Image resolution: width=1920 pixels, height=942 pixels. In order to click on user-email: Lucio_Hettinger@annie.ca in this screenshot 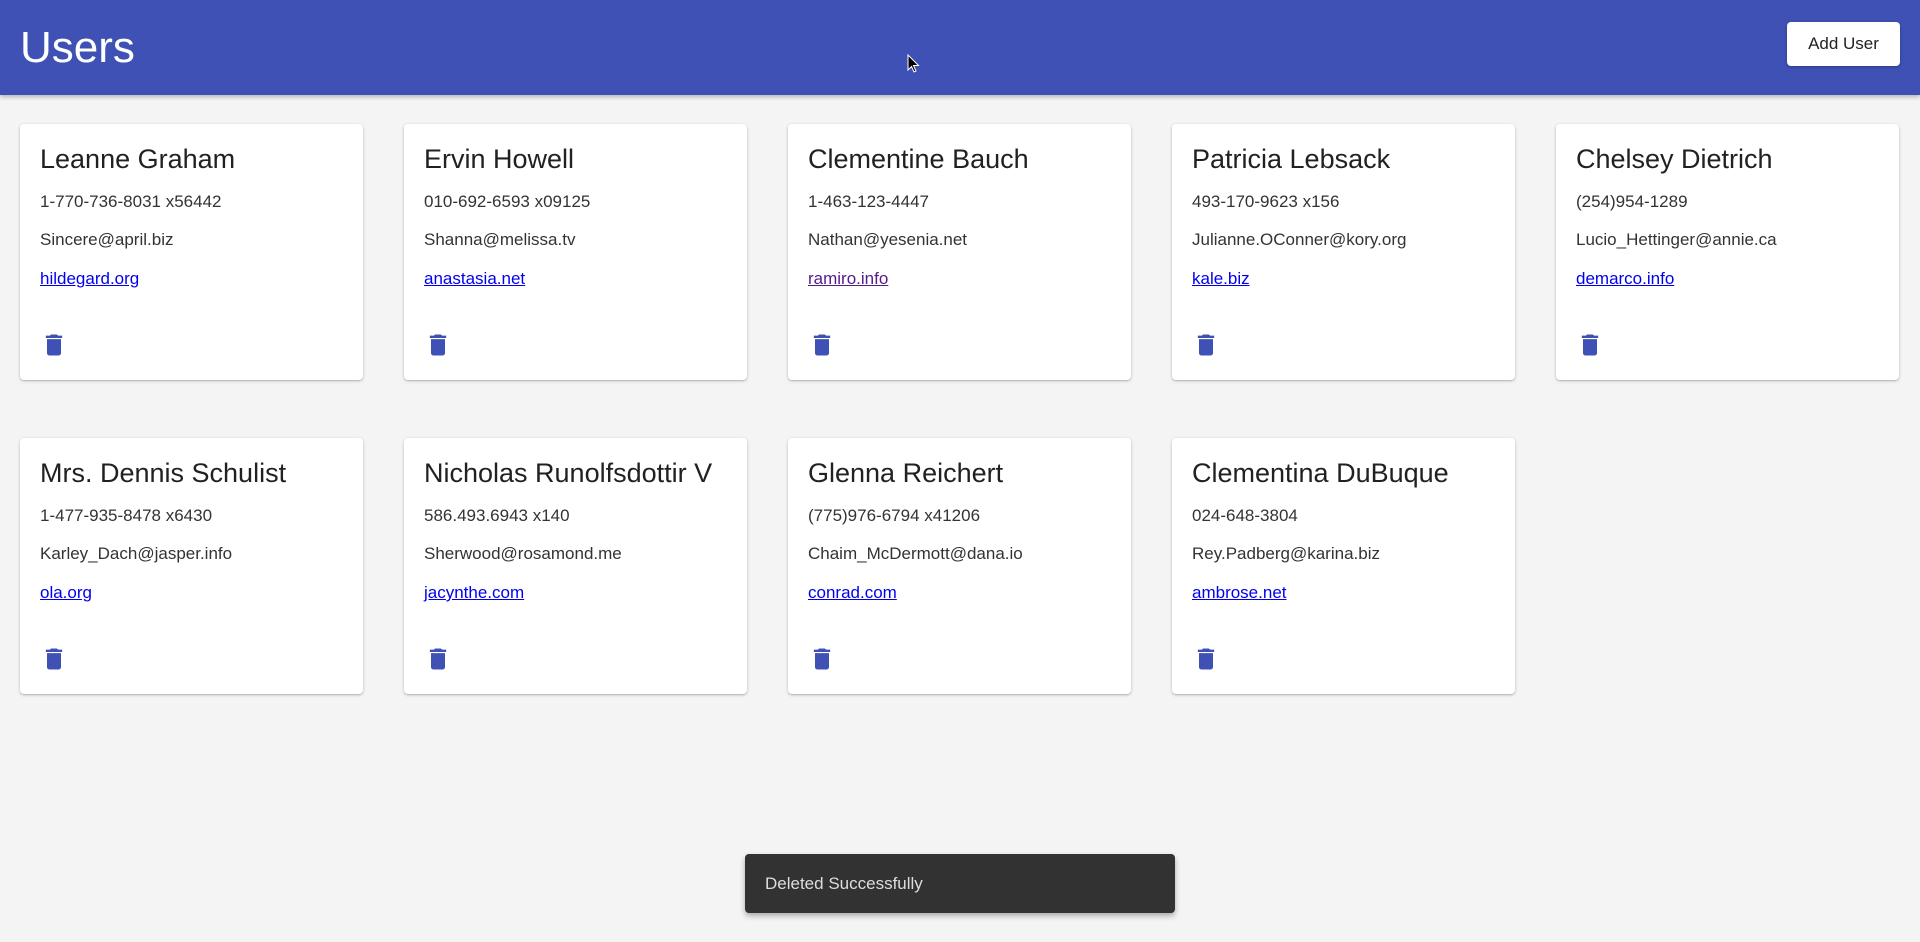, I will do `click(1676, 239)`.